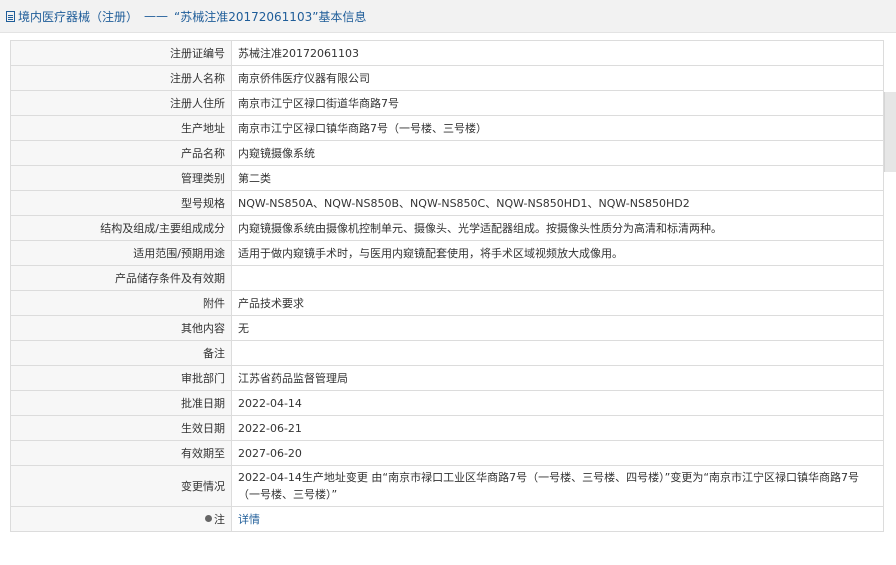  I want to click on row-value: 2027-06-20, so click(557, 453).